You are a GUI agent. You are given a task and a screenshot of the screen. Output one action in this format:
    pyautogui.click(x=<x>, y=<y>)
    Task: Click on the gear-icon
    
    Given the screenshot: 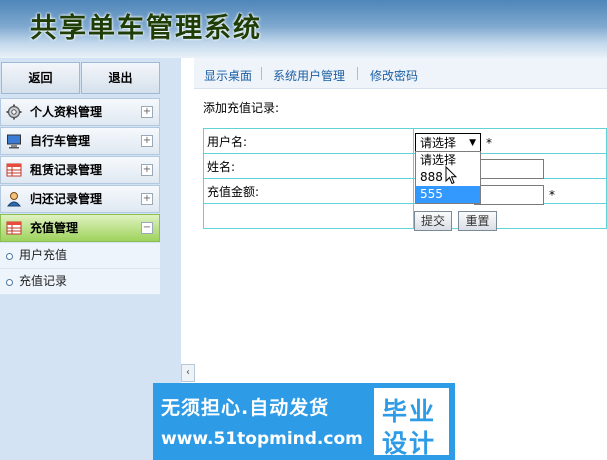 What is the action you would take?
    pyautogui.click(x=14, y=112)
    